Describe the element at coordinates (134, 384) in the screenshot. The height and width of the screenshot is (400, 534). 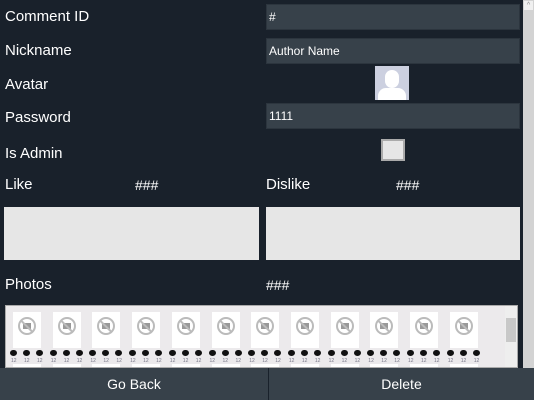
I see `go-back-button: Go Back` at that location.